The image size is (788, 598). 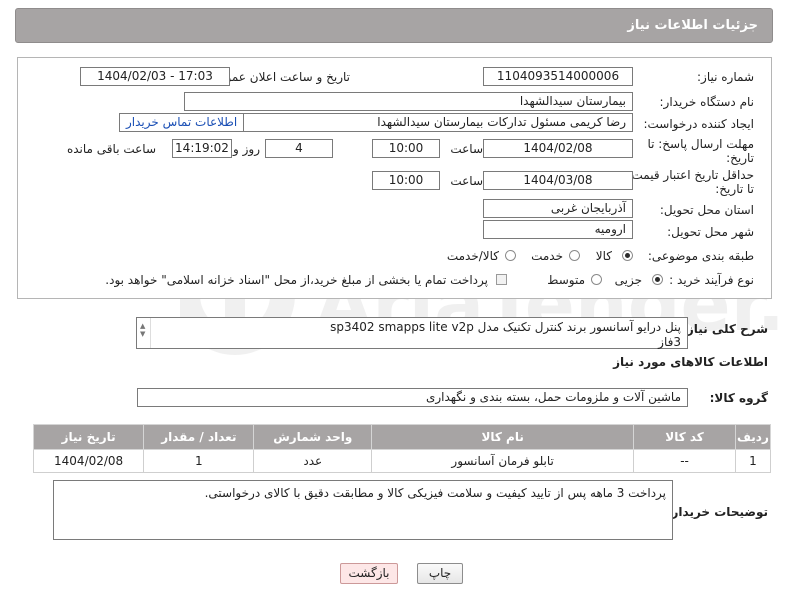 What do you see at coordinates (684, 437) in the screenshot?
I see `col-code-header: کد کالا` at bounding box center [684, 437].